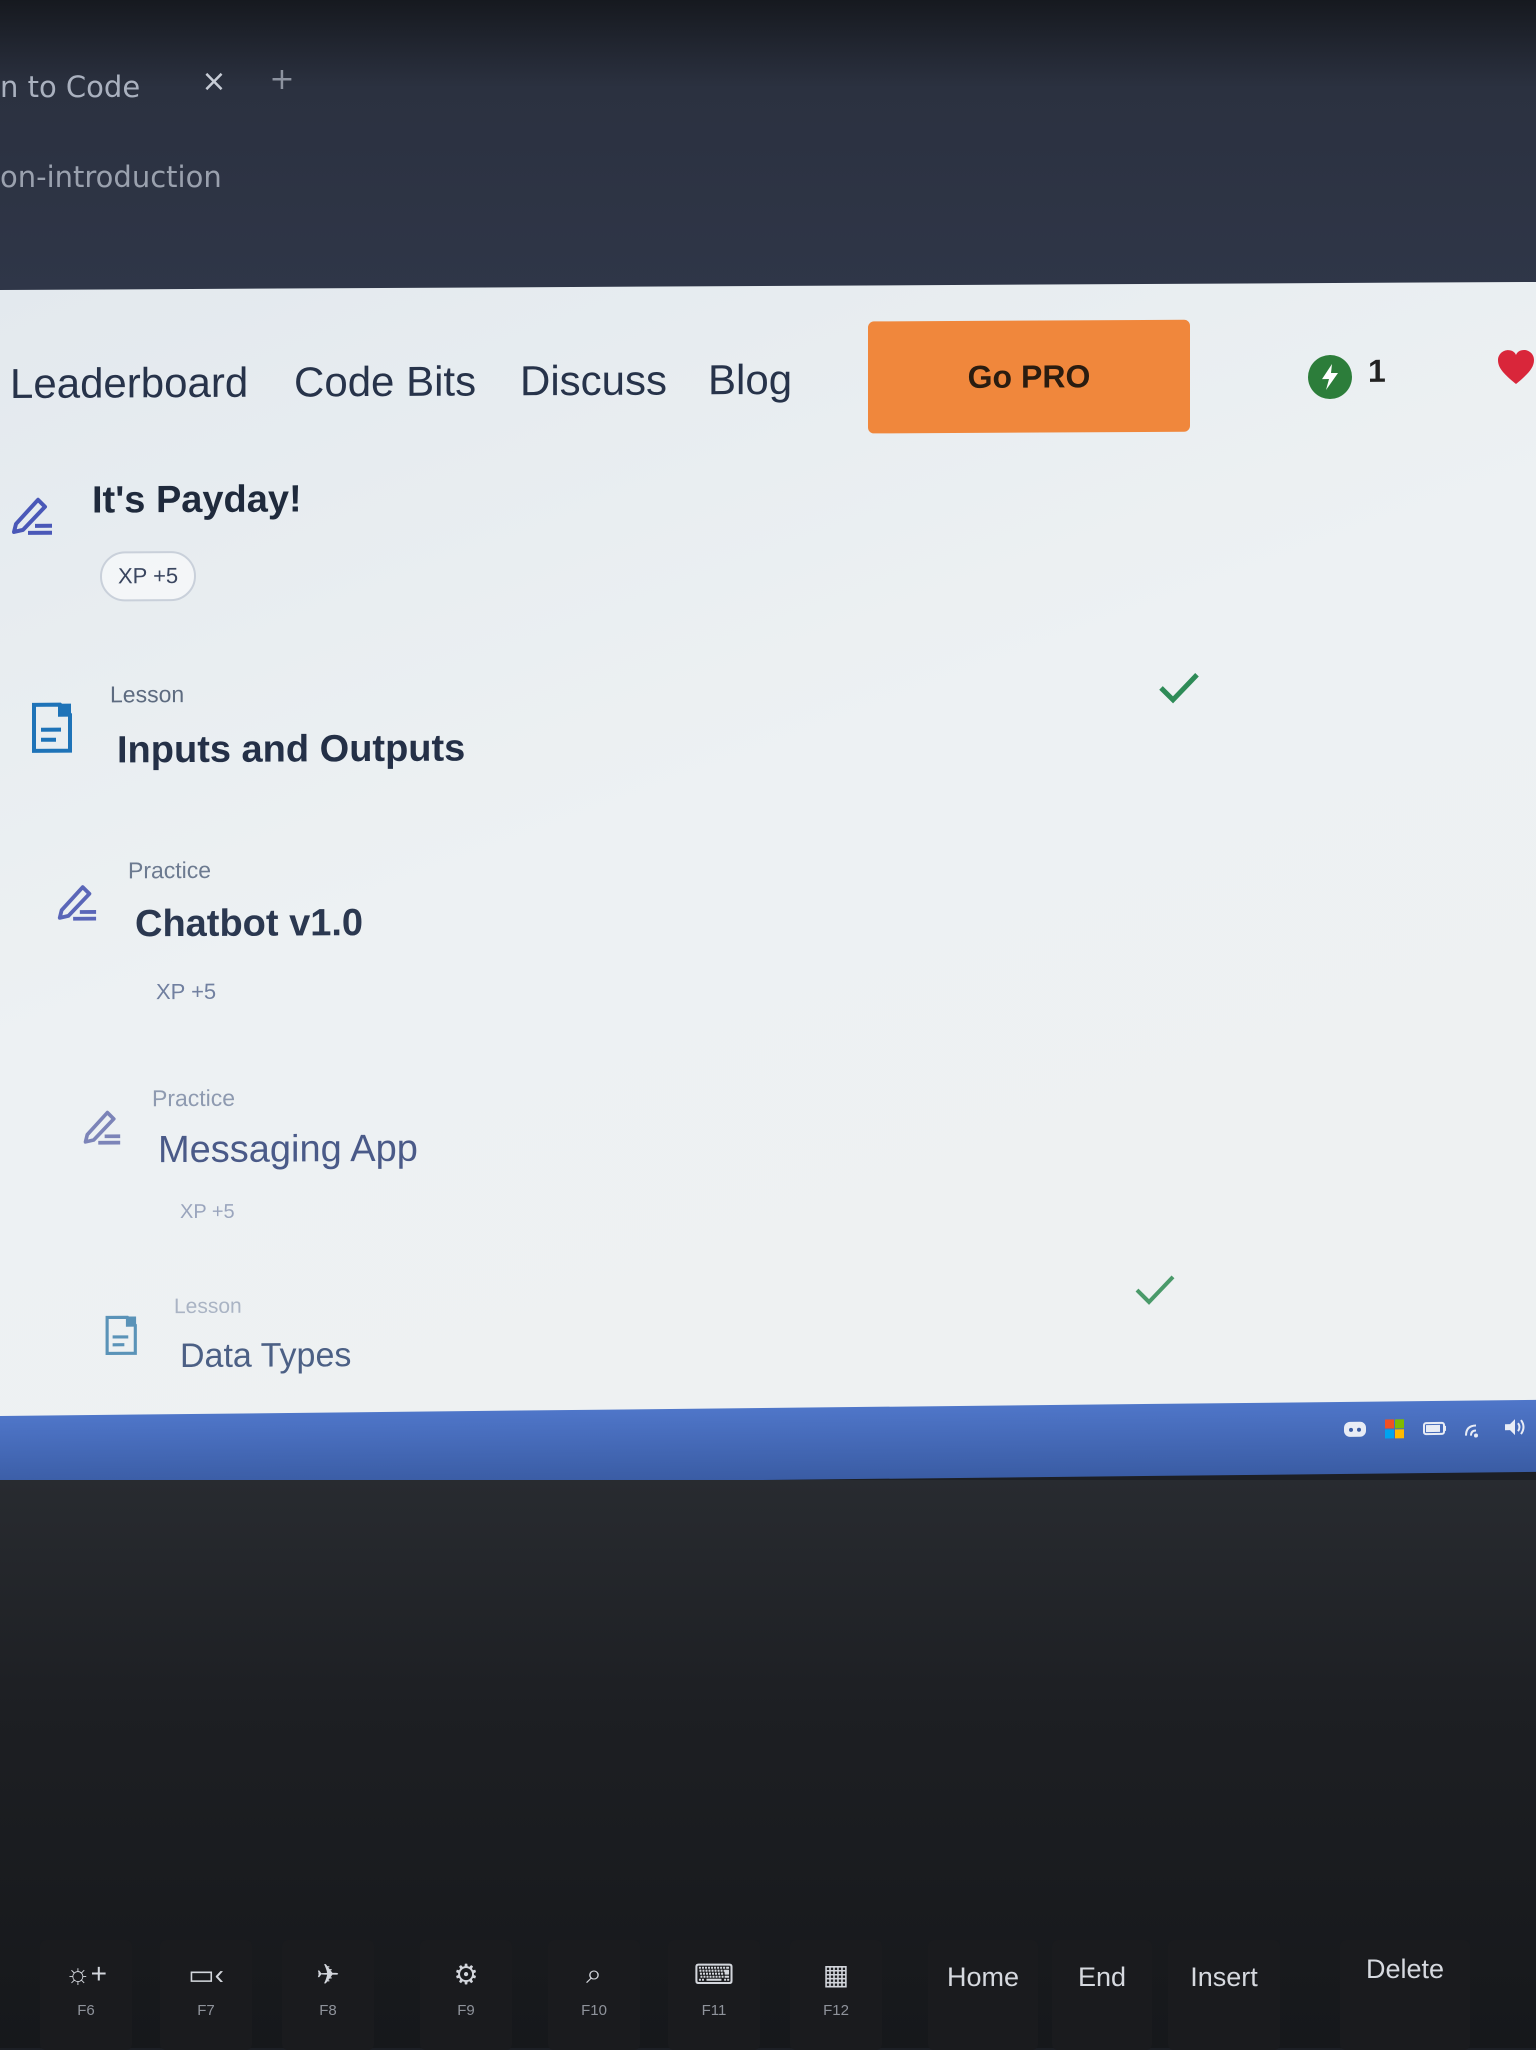 This screenshot has height=2050, width=1536. I want to click on display-switch-icon: ▭‹, so click(206, 1974).